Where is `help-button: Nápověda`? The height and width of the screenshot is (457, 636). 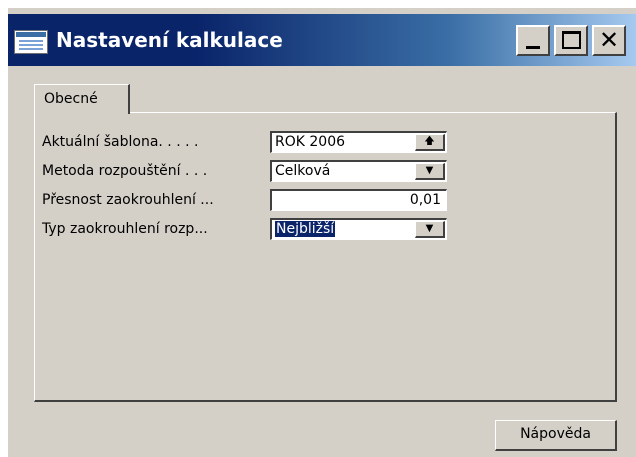 help-button: Nápověda is located at coordinates (556, 435).